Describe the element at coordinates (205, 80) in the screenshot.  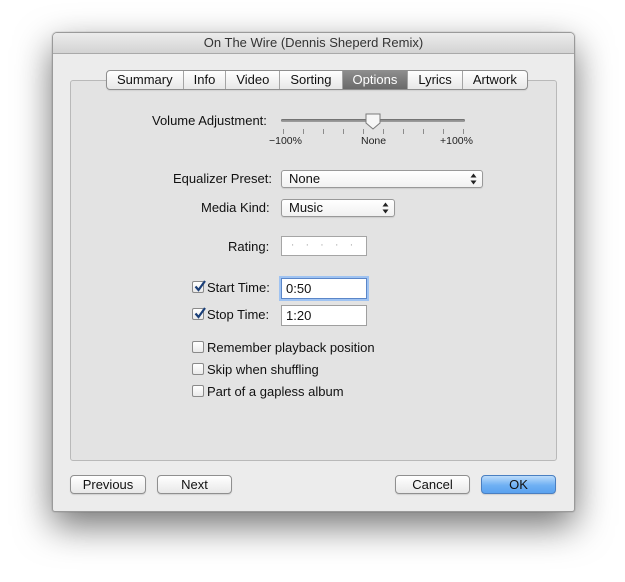
I see `tab-info: Info` at that location.